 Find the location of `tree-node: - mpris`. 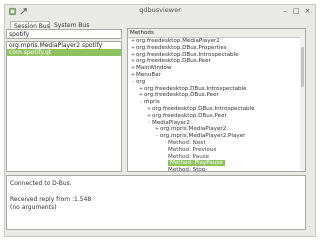

tree-node: - mpris is located at coordinates (216, 102).